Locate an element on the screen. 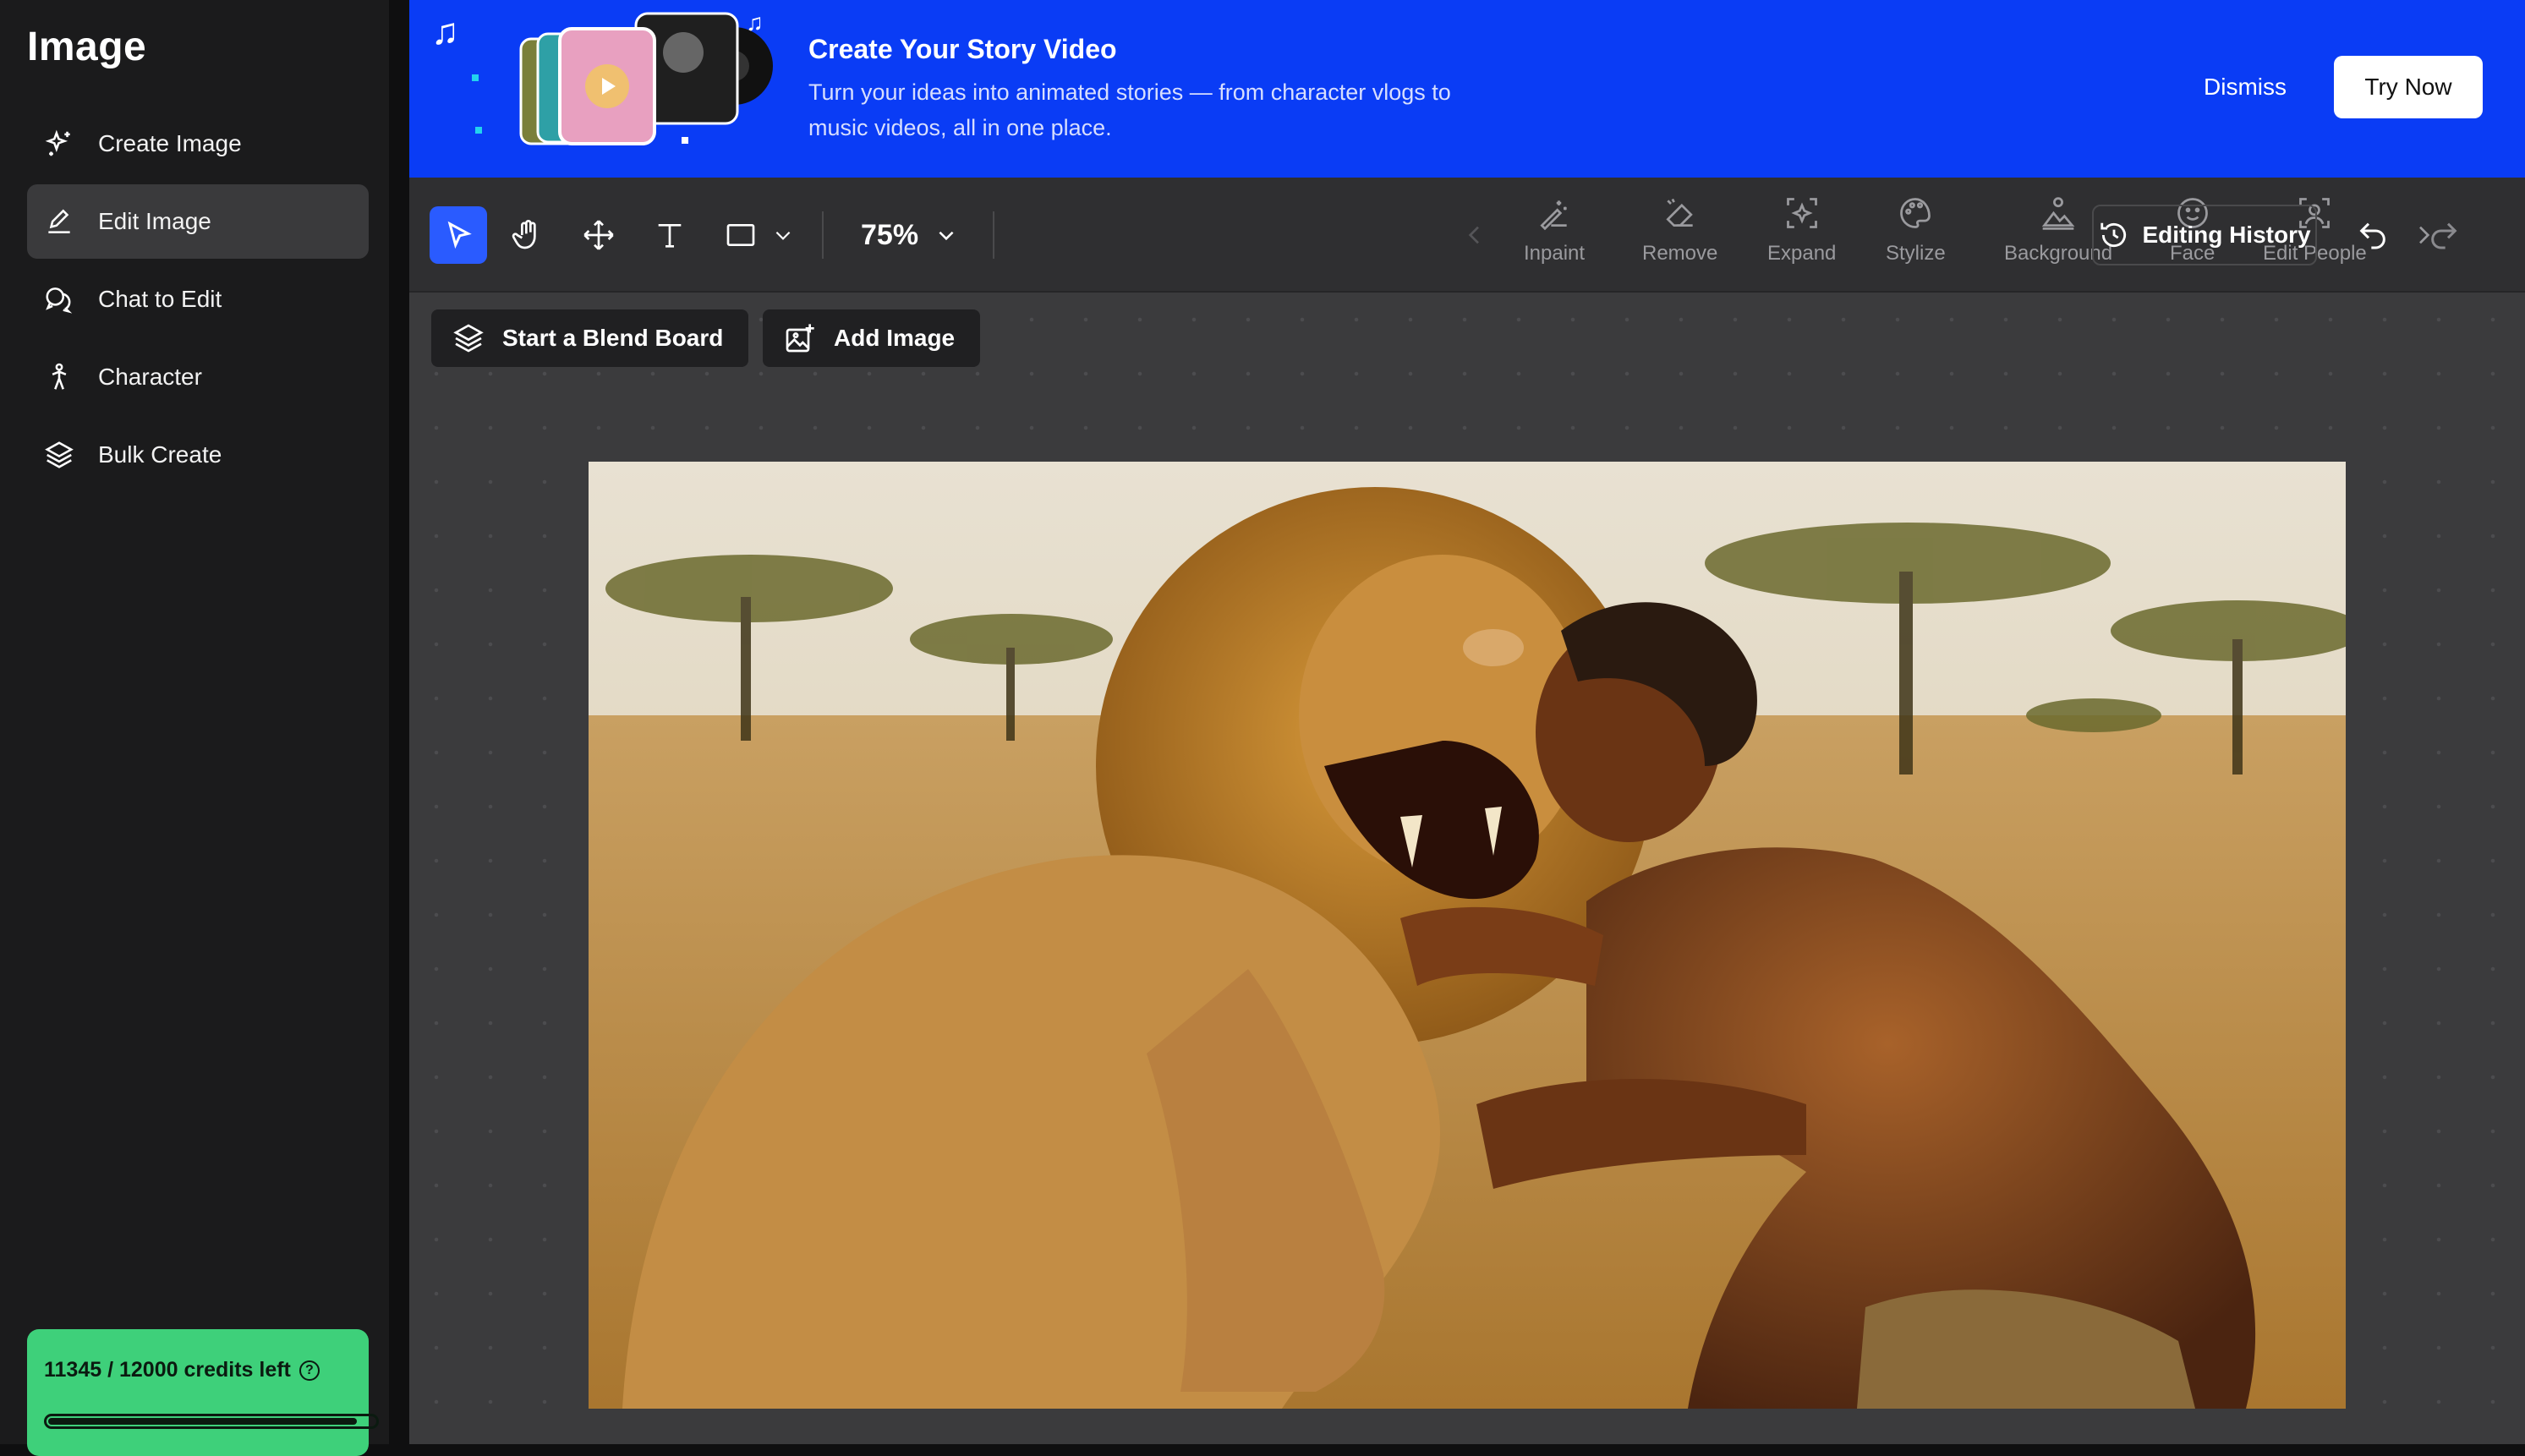 This screenshot has height=1456, width=2525. shape-dropdown-button is located at coordinates (783, 235).